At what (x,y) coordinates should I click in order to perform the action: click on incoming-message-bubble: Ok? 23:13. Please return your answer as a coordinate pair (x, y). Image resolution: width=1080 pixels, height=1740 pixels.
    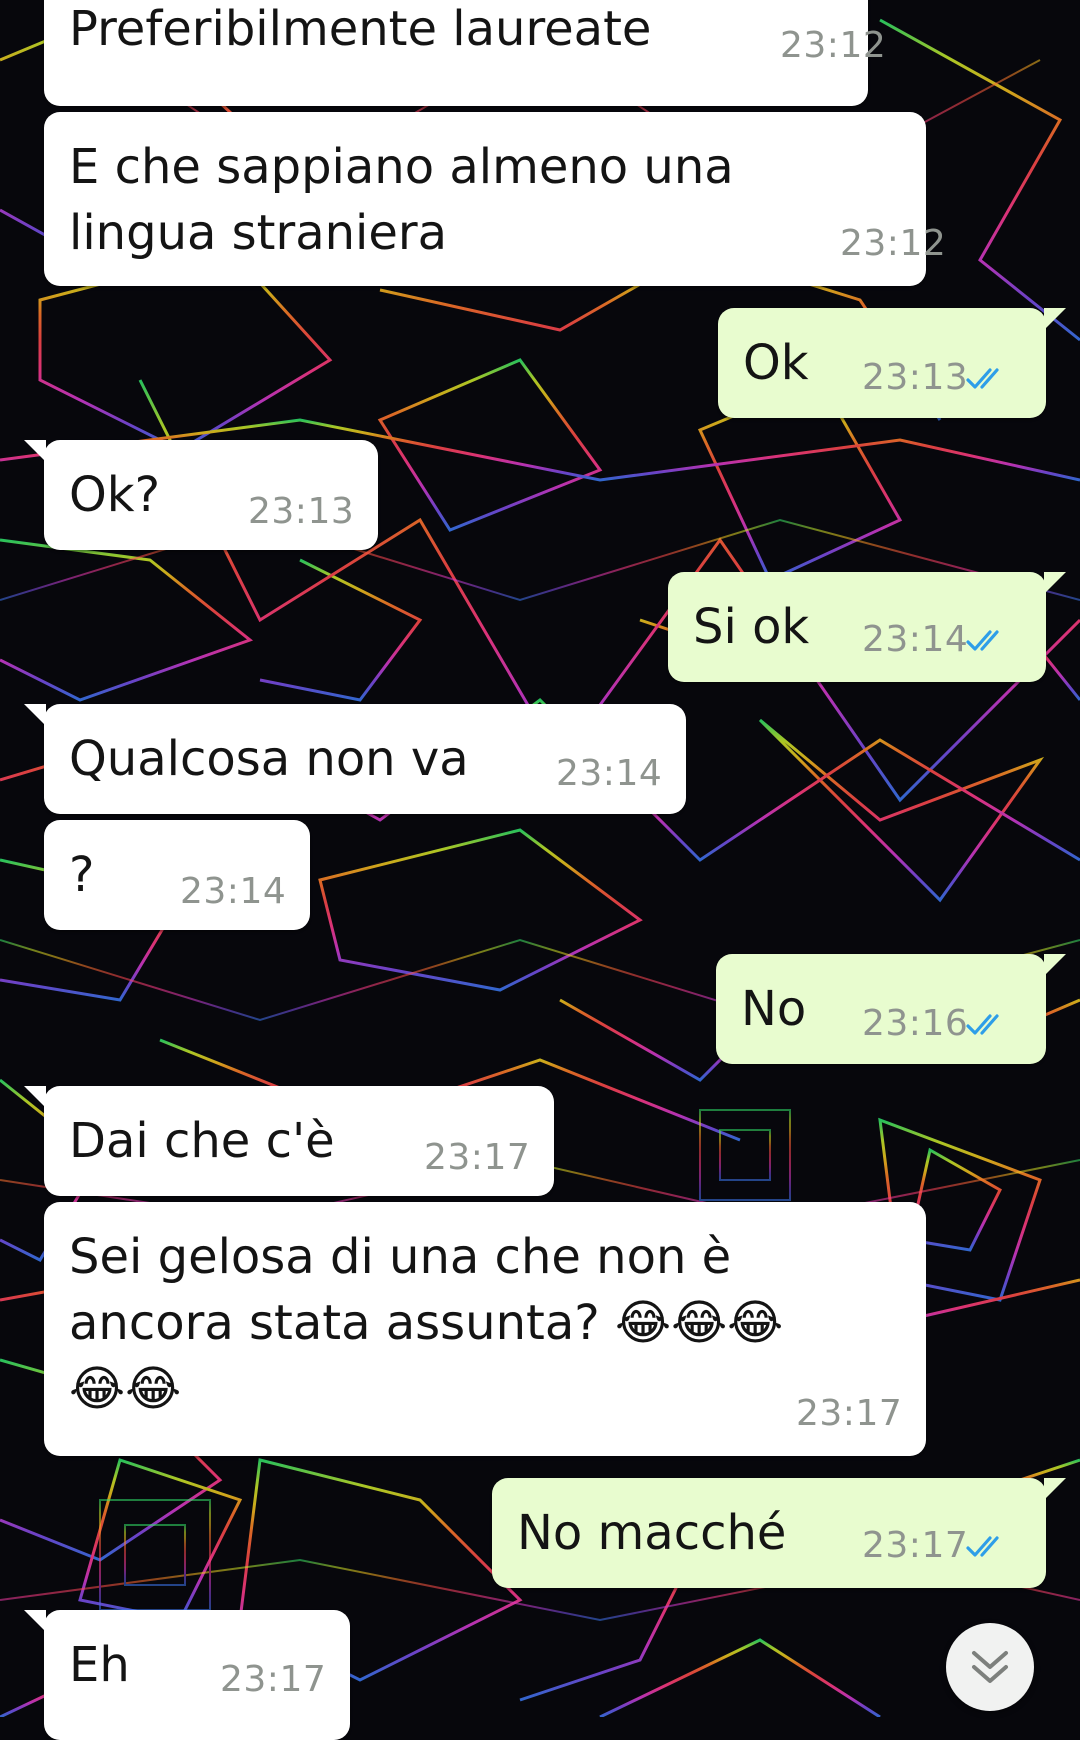
    Looking at the image, I should click on (201, 495).